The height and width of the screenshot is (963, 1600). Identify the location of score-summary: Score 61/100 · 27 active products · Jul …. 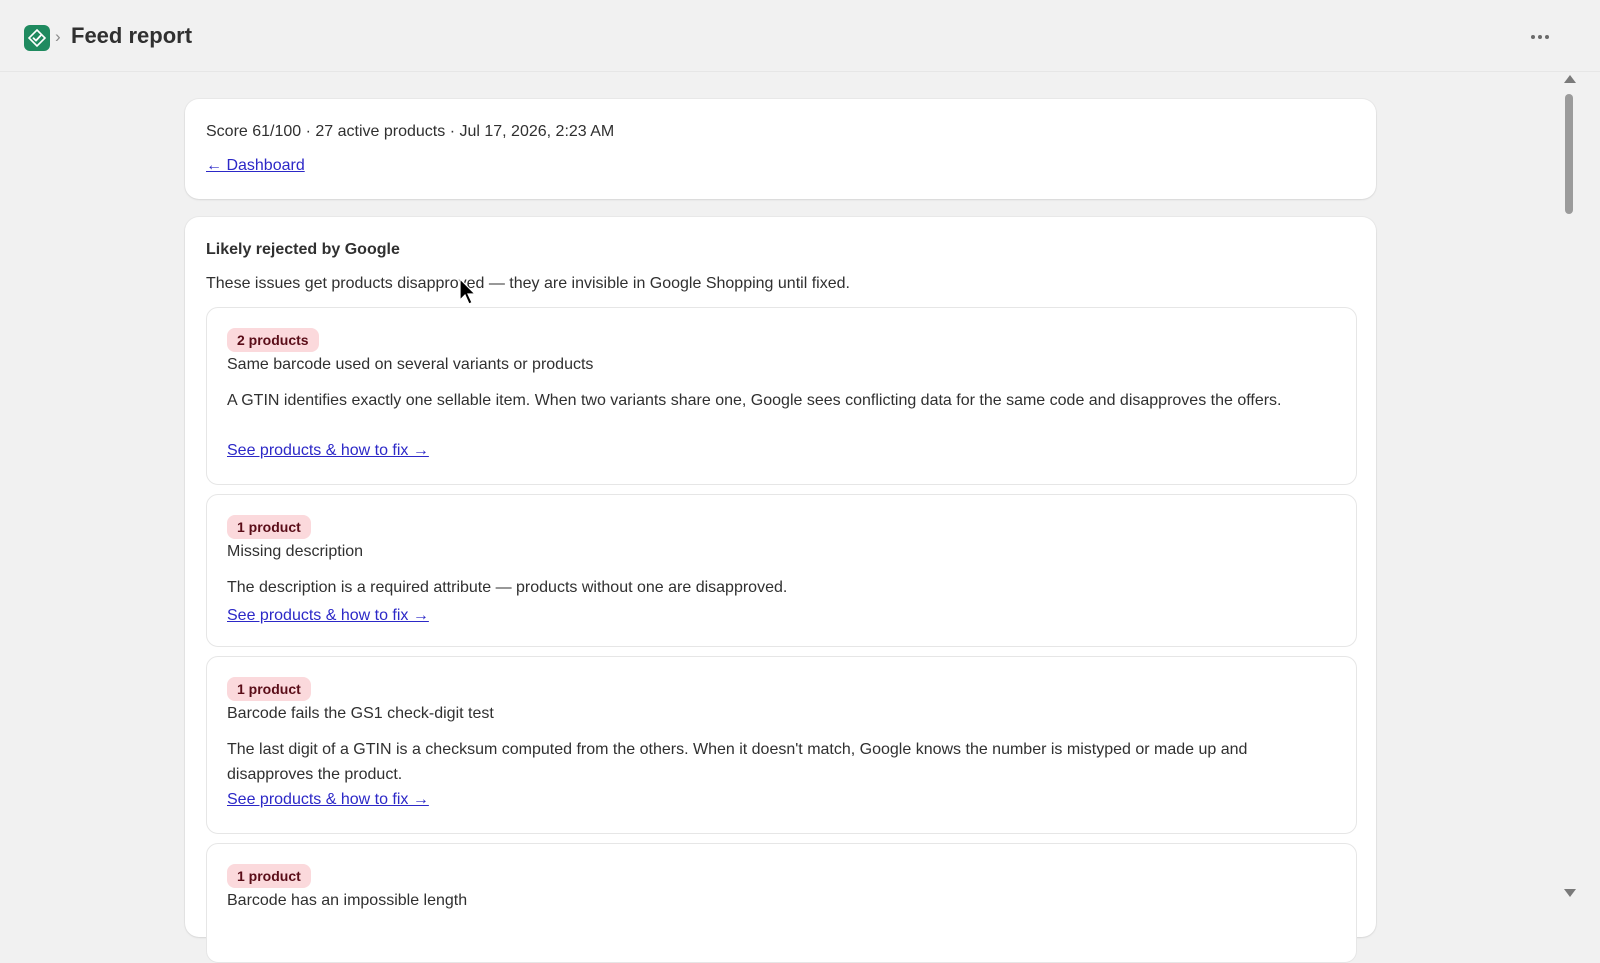
(410, 131).